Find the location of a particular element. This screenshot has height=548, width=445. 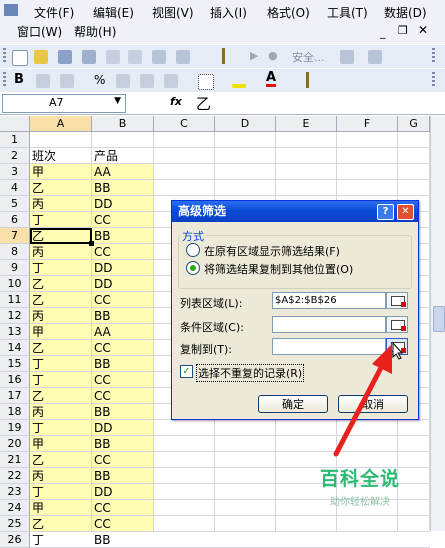

toolbar-grip is located at coordinates (4, 56).